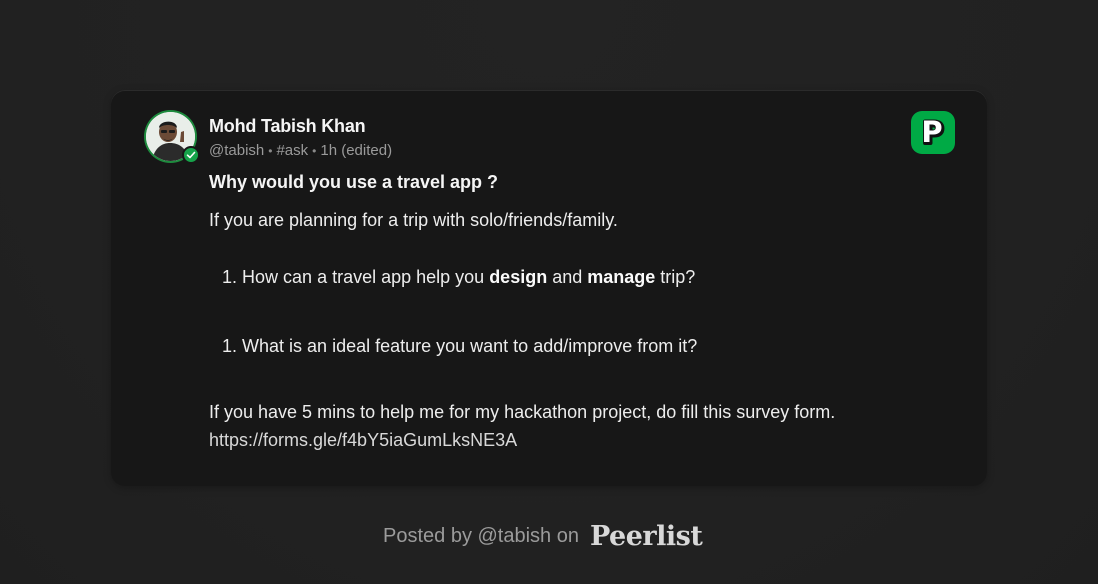  What do you see at coordinates (621, 277) in the screenshot?
I see `list-bold: manage` at bounding box center [621, 277].